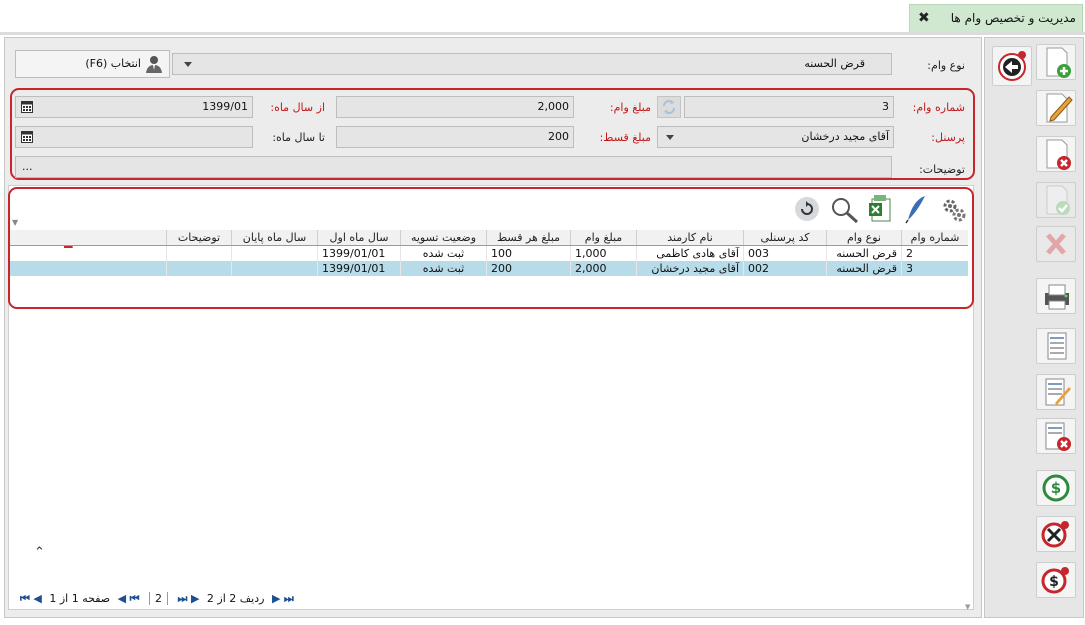 This screenshot has width=1085, height=625. I want to click on column-header: نام کارمند, so click(690, 238).